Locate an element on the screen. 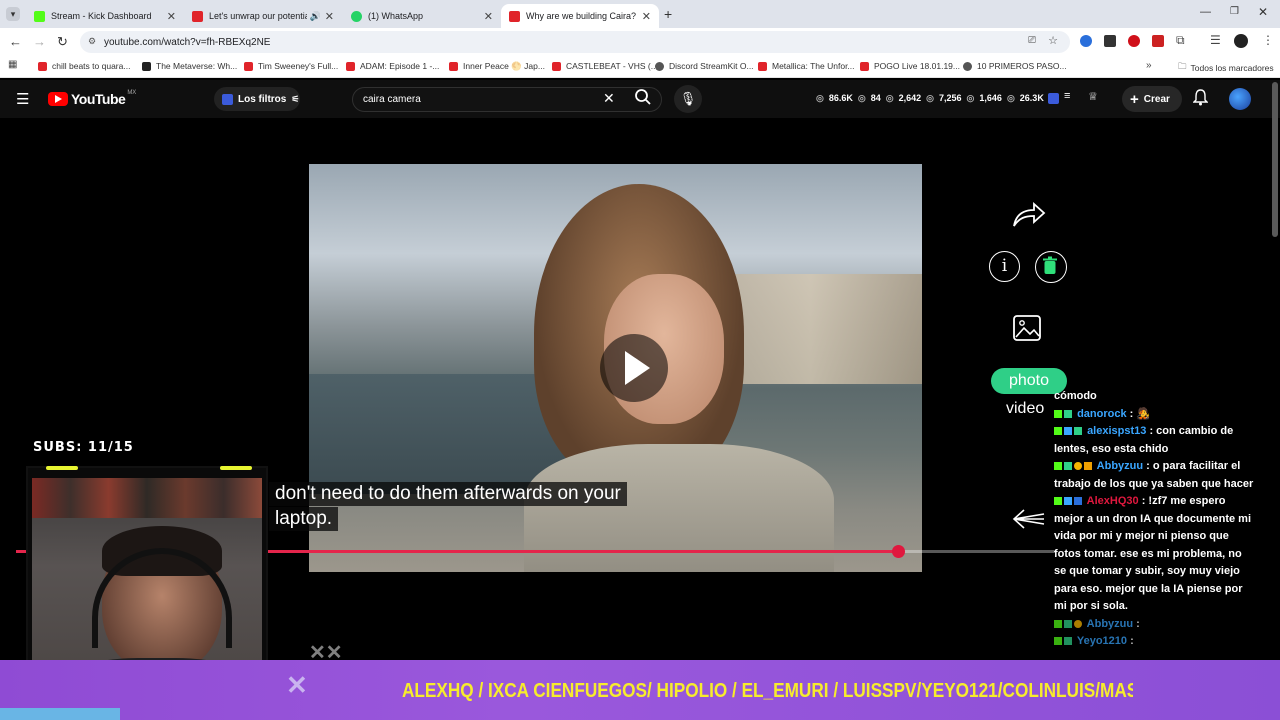 This screenshot has width=1280, height=720. shares-icon: ◎ is located at coordinates (970, 98).